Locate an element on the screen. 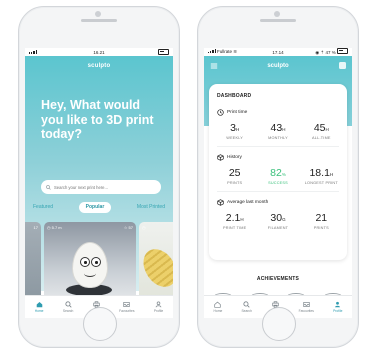  model-card: ◷ 5.7 m ☆ 57 is located at coordinates (90, 263).